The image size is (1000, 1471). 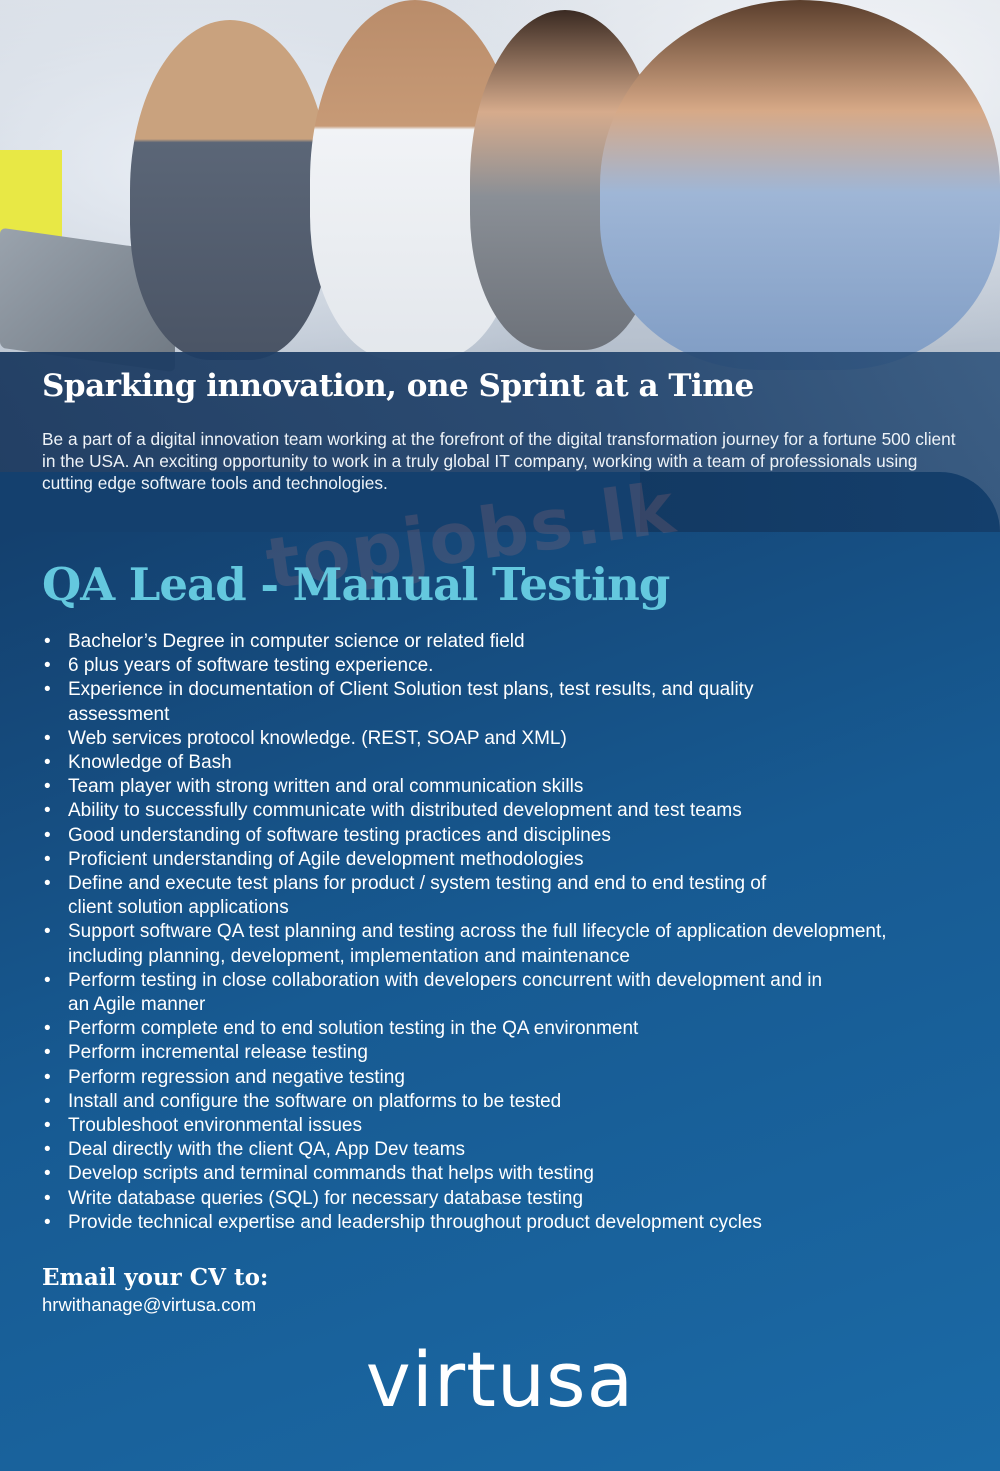 What do you see at coordinates (492, 1053) in the screenshot?
I see `list-item: • Perform incremental release testing` at bounding box center [492, 1053].